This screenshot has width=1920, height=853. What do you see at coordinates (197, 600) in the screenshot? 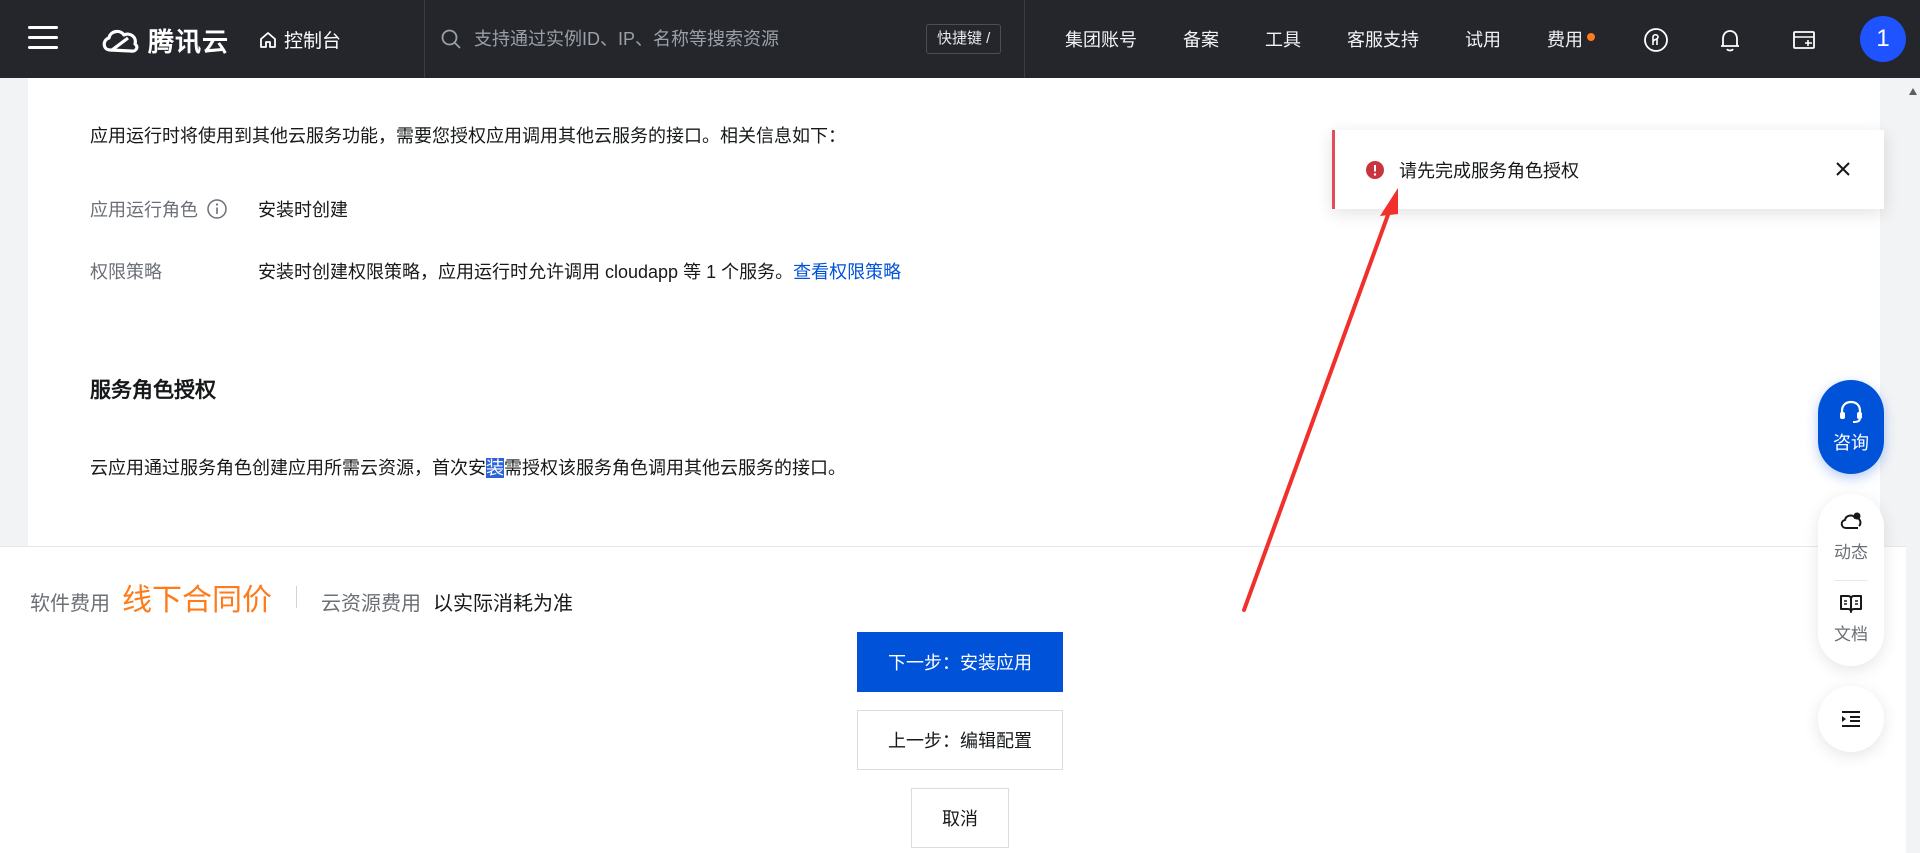
I see `software-fee-value: 线下合同价` at bounding box center [197, 600].